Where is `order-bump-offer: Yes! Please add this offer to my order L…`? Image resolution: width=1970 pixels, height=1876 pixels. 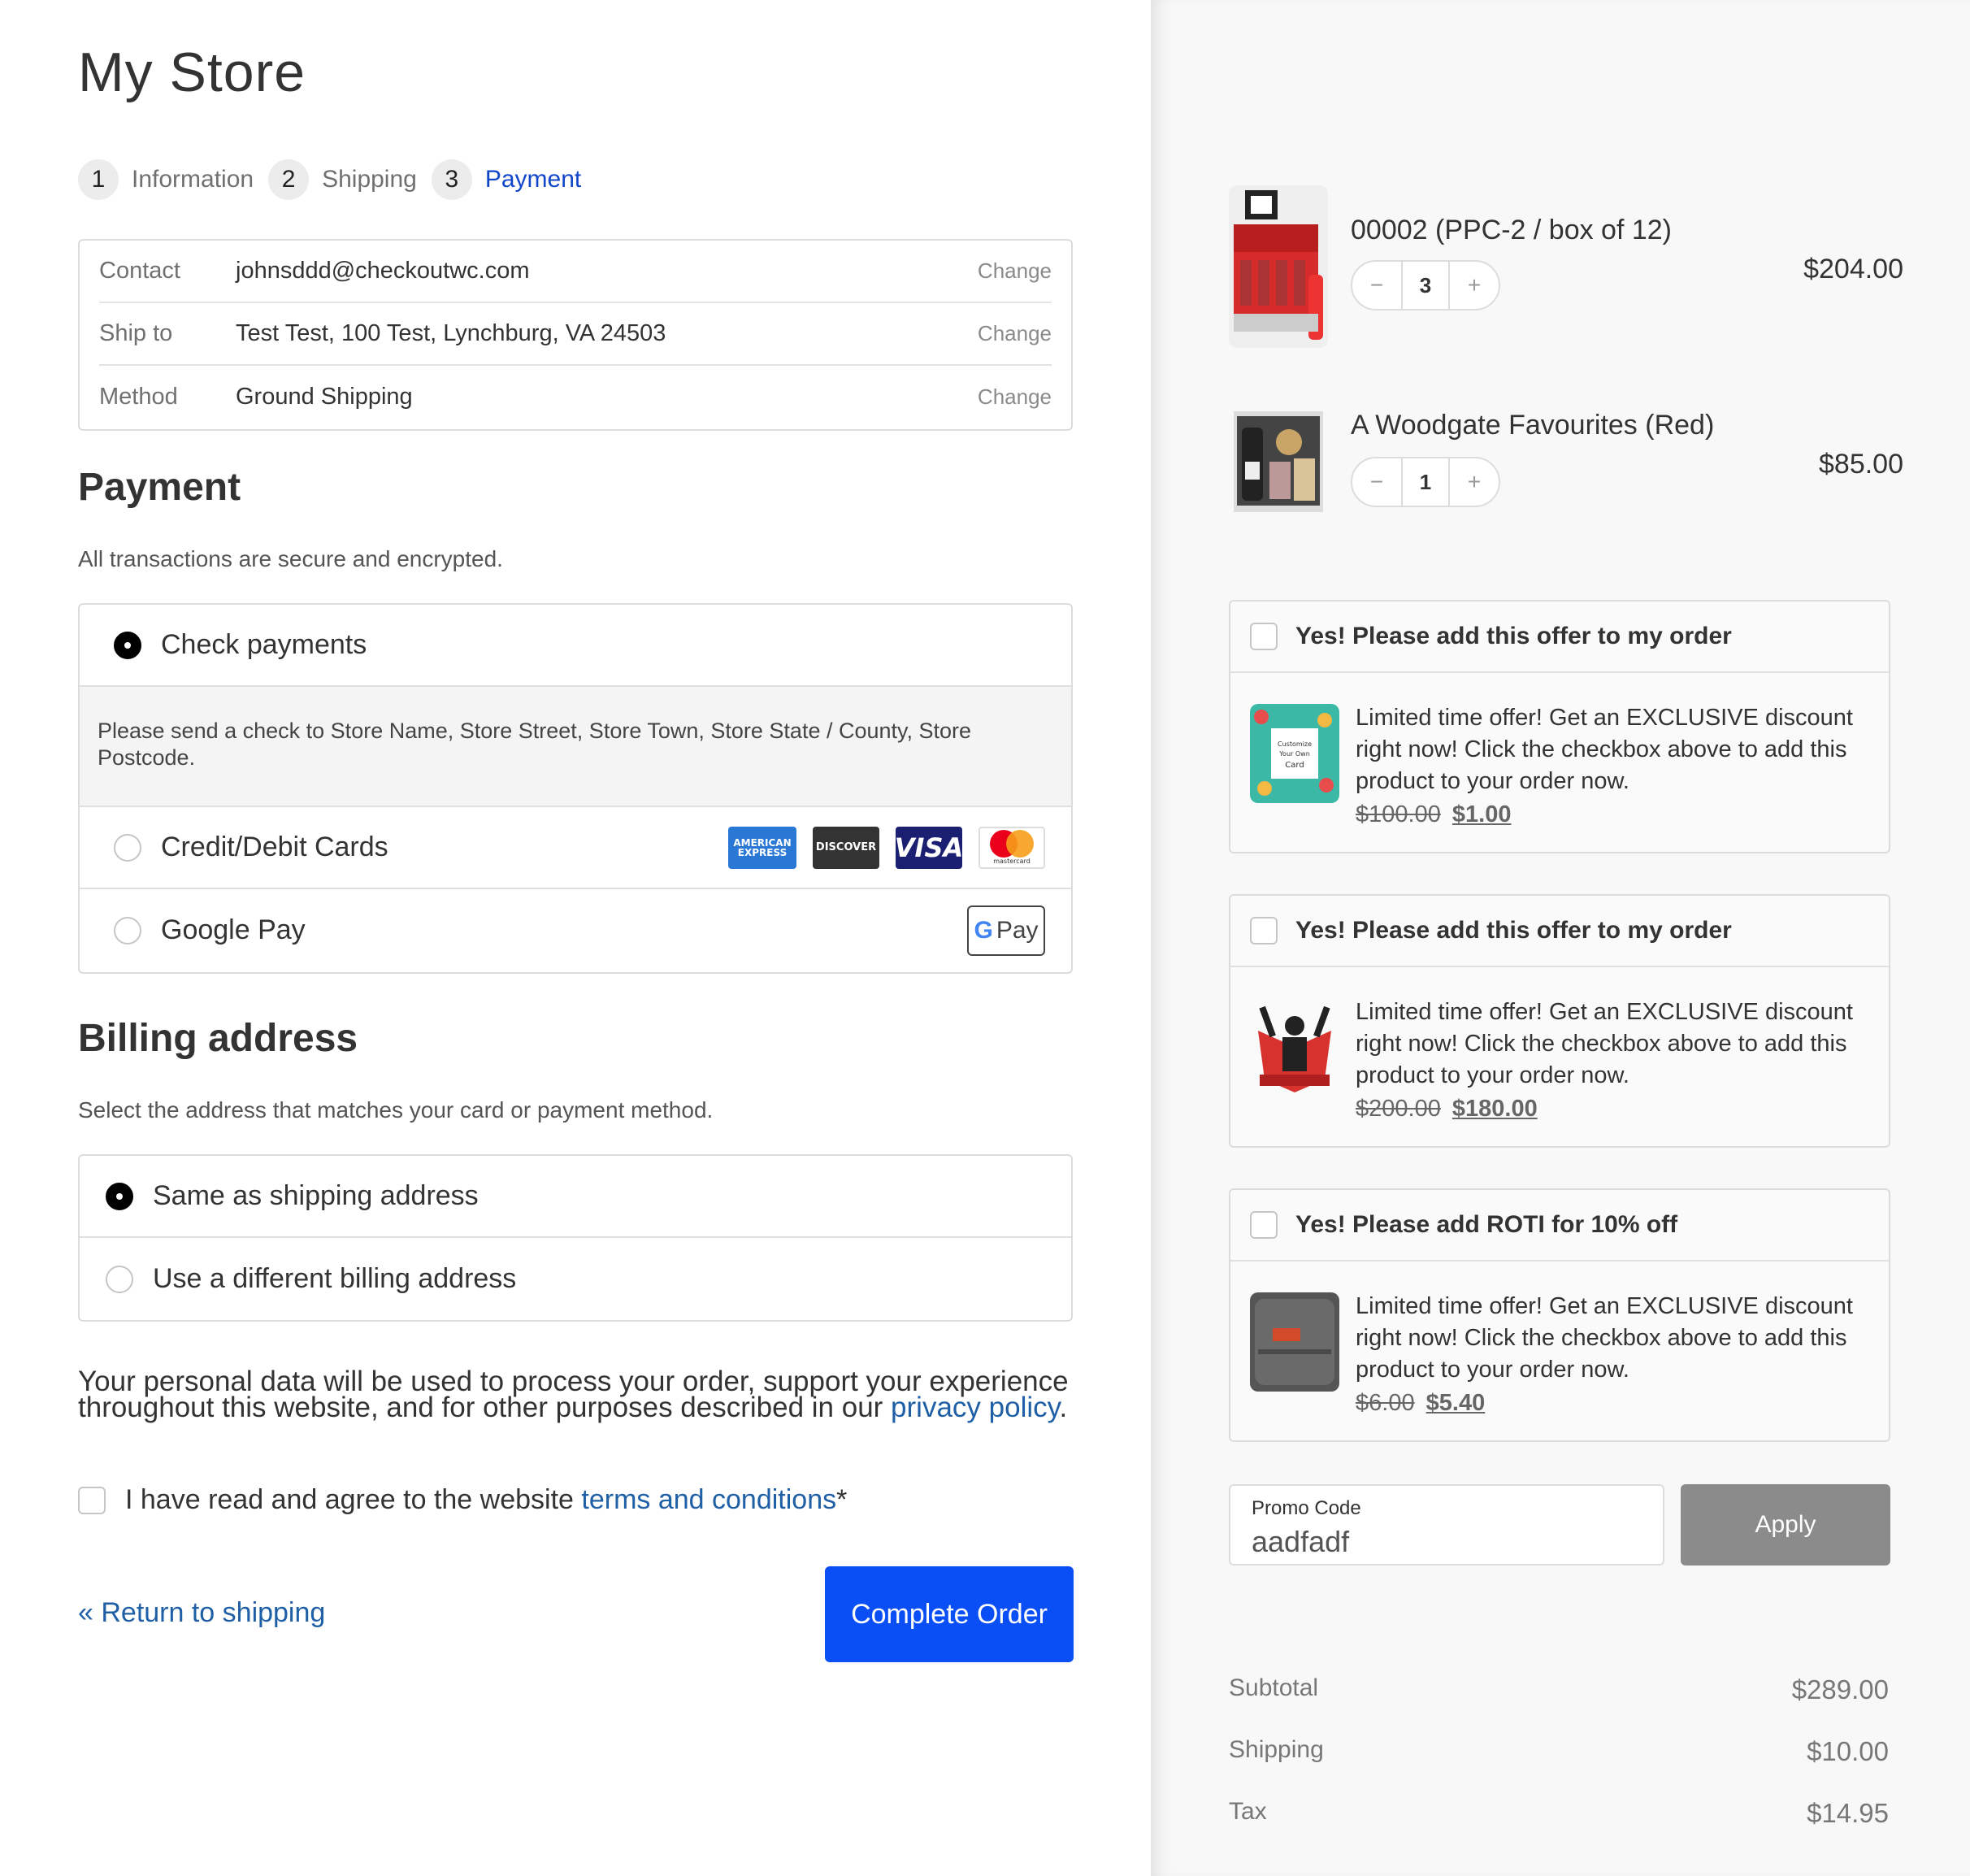 order-bump-offer: Yes! Please add this offer to my order L… is located at coordinates (1559, 1021).